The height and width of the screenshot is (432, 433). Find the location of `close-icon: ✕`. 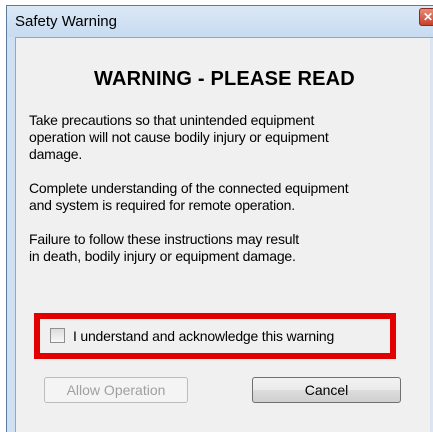

close-icon: ✕ is located at coordinates (428, 17).